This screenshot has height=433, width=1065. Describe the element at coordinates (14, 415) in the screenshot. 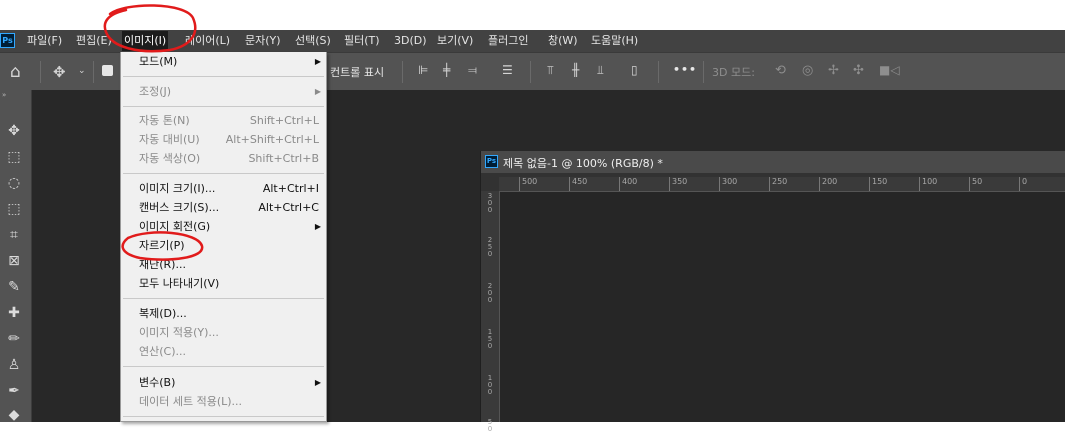

I see `eraser-tool-icon: ◆` at that location.